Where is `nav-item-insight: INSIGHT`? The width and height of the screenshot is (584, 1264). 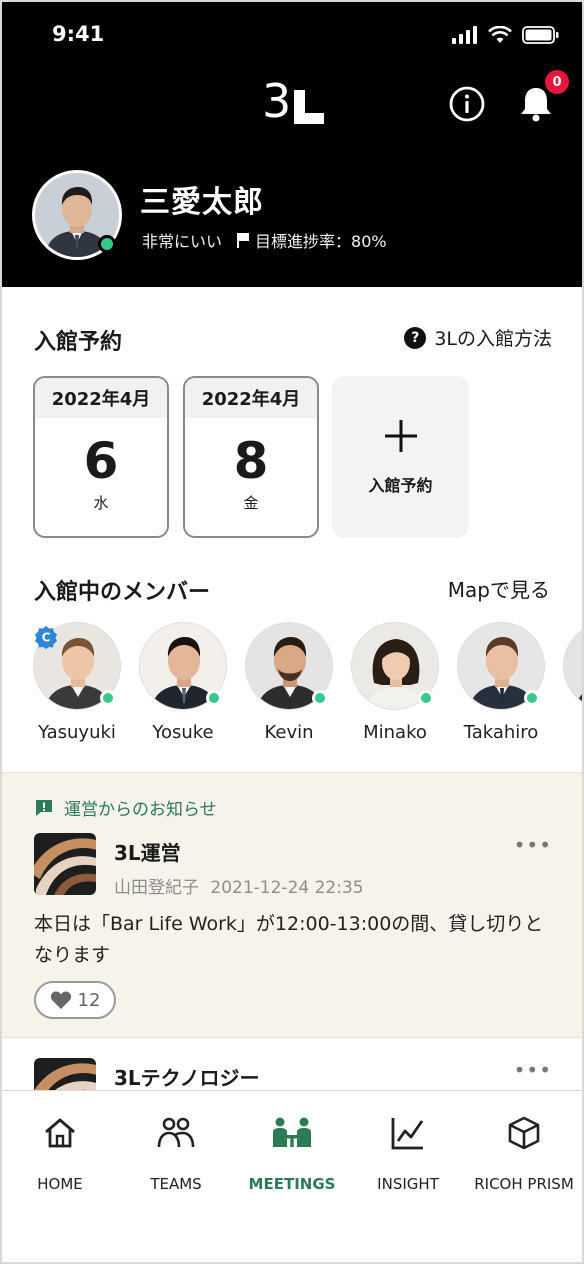 nav-item-insight: INSIGHT is located at coordinates (408, 1153).